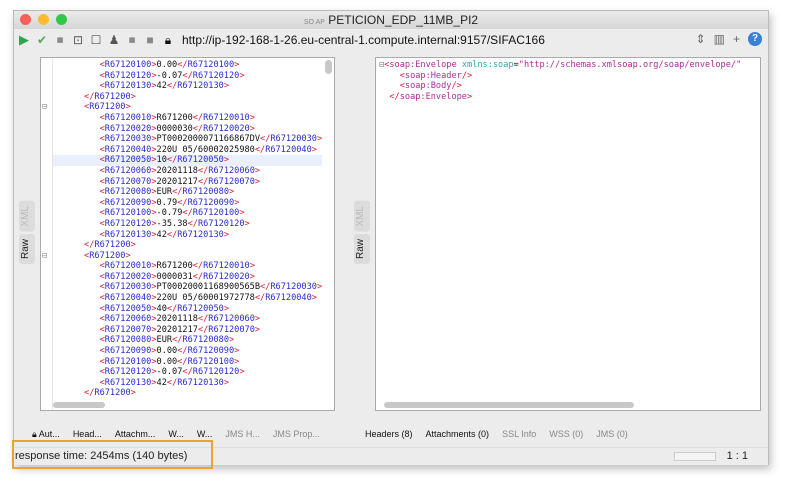 Image resolution: width=800 pixels, height=496 pixels. I want to click on tab-response-xml: XML, so click(362, 216).